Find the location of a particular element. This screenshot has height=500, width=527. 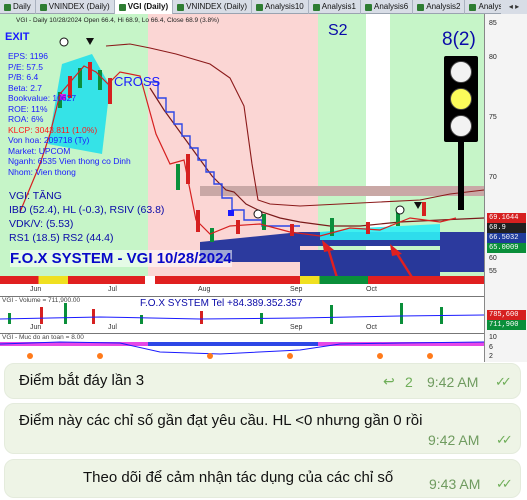

pe-value: P/E: 57.5 is located at coordinates (25, 66).